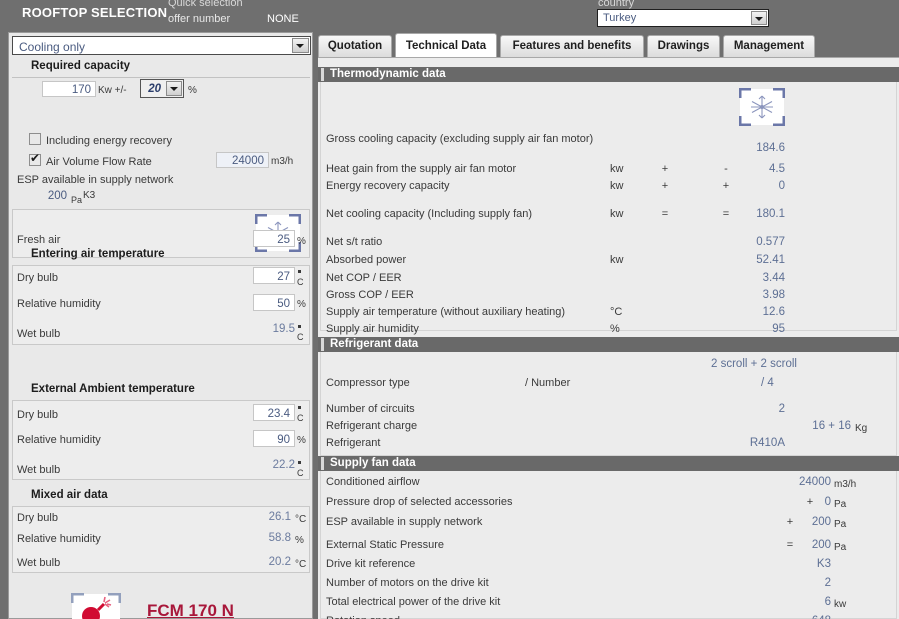 This screenshot has width=899, height=619. I want to click on row-label: ESP available in supply network, so click(404, 522).